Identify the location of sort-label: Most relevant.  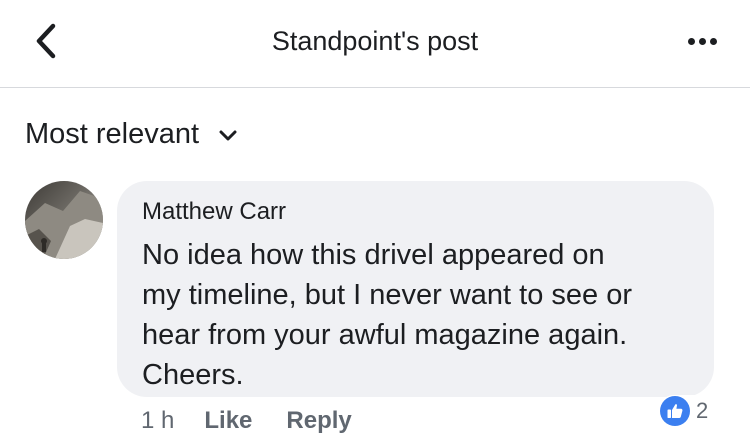
(112, 134).